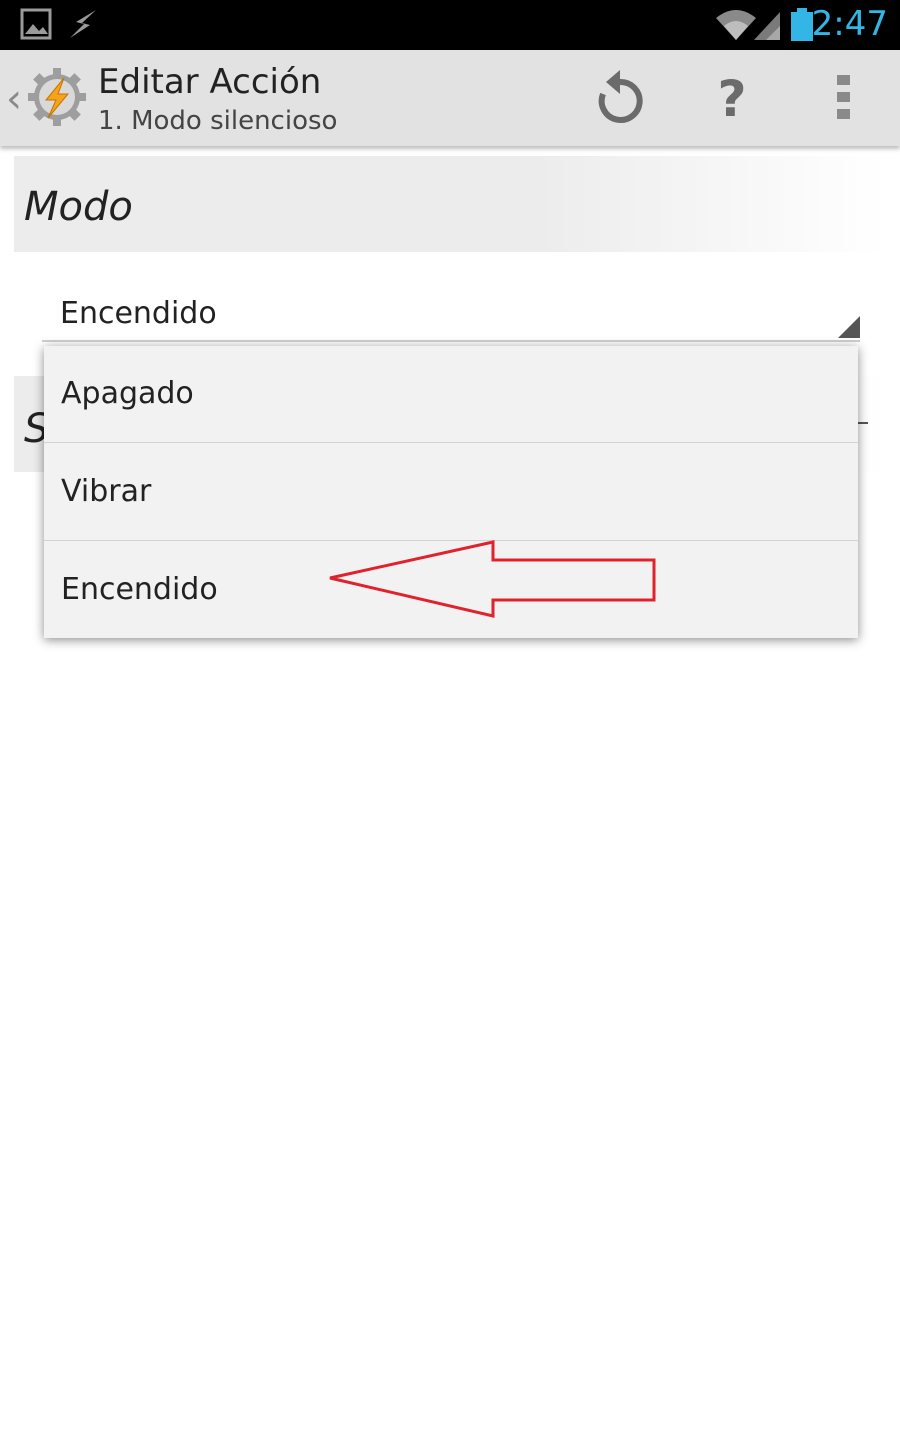  Describe the element at coordinates (451, 590) in the screenshot. I see `dropdown-option-encendido: Encendido` at that location.